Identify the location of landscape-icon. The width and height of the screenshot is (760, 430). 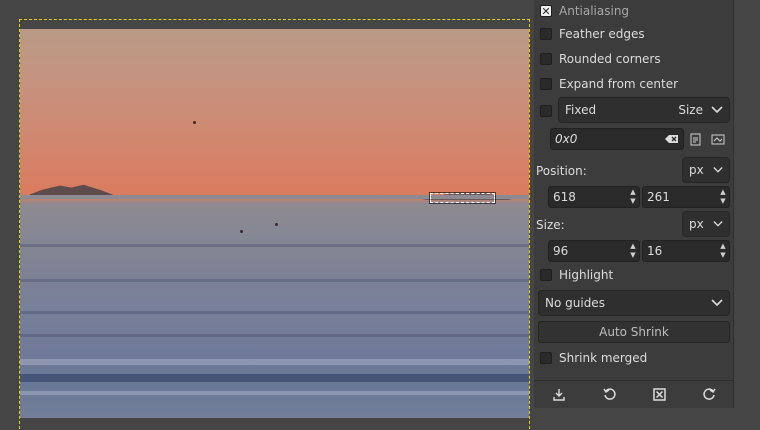
(718, 139).